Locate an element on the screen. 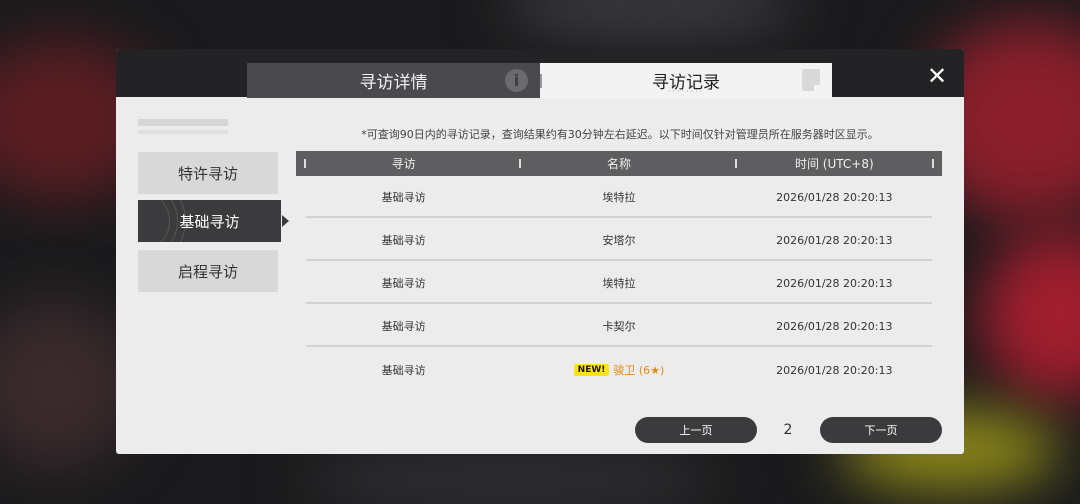 This screenshot has width=1080, height=504. menu-item-basic-recruit: 基础寻访 is located at coordinates (213, 221).